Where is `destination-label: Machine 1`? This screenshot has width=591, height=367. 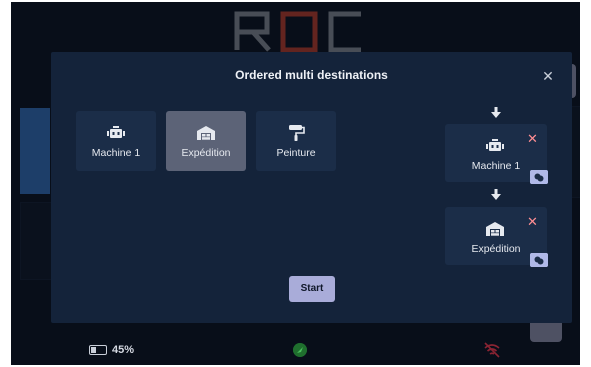 destination-label: Machine 1 is located at coordinates (116, 153).